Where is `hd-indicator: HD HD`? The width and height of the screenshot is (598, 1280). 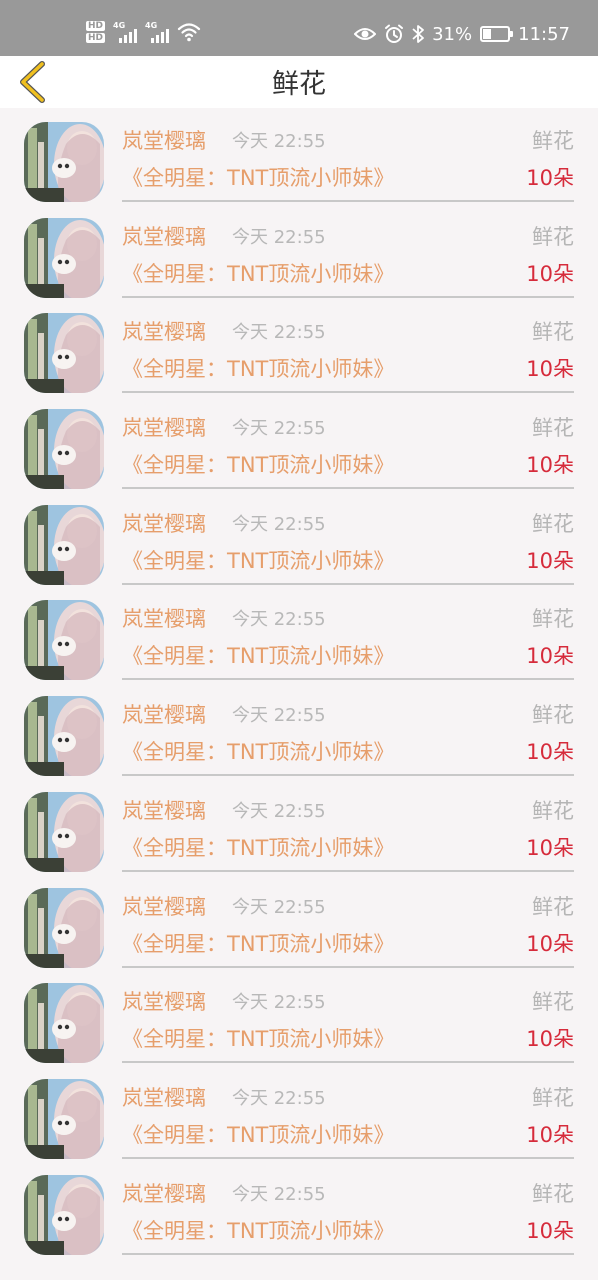
hd-indicator: HD HD is located at coordinates (96, 32).